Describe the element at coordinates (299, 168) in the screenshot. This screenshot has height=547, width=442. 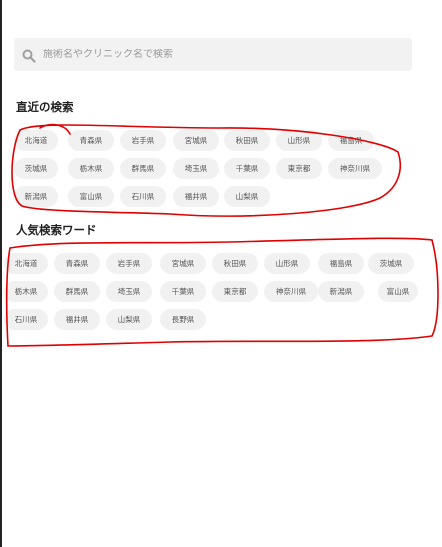
I see `recent-search-chip: 東京都` at that location.